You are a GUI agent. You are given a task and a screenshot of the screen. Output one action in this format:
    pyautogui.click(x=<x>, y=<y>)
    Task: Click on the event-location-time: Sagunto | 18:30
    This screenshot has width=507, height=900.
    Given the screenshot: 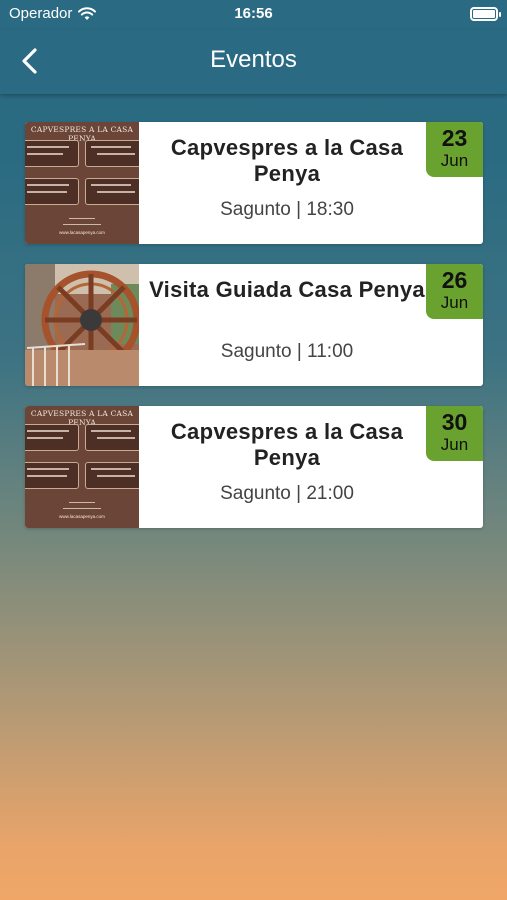 What is the action you would take?
    pyautogui.click(x=287, y=209)
    